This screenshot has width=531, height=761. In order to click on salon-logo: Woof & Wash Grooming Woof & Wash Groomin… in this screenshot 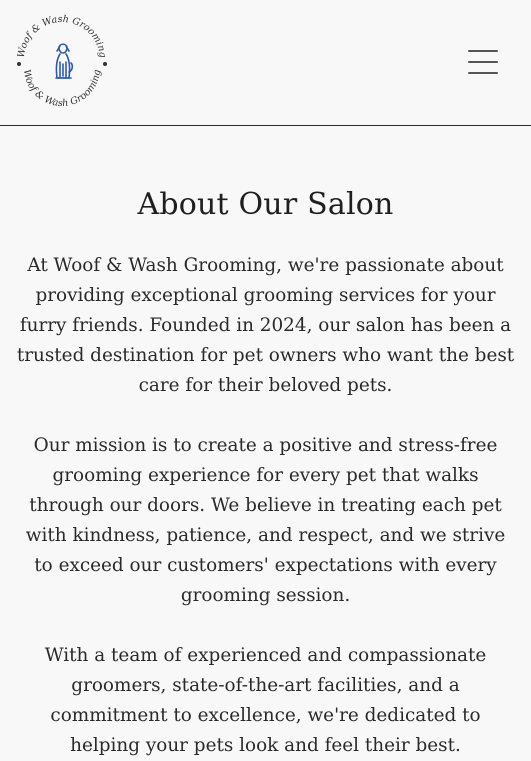, I will do `click(62, 63)`.